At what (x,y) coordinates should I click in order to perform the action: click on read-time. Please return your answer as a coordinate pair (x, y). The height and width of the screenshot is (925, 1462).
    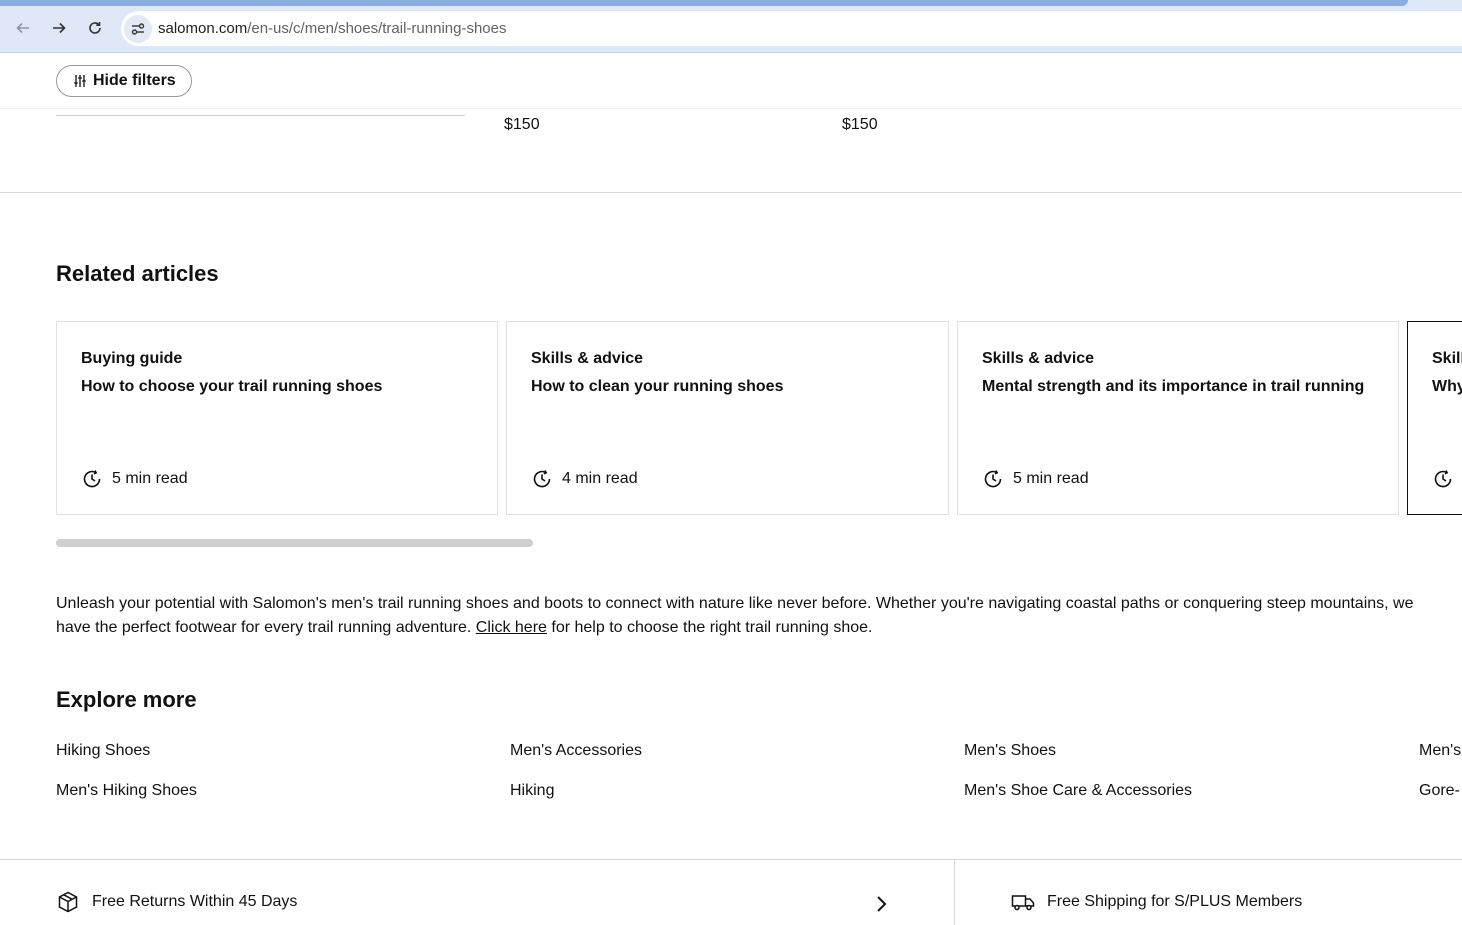
    Looking at the image, I should click on (1443, 479).